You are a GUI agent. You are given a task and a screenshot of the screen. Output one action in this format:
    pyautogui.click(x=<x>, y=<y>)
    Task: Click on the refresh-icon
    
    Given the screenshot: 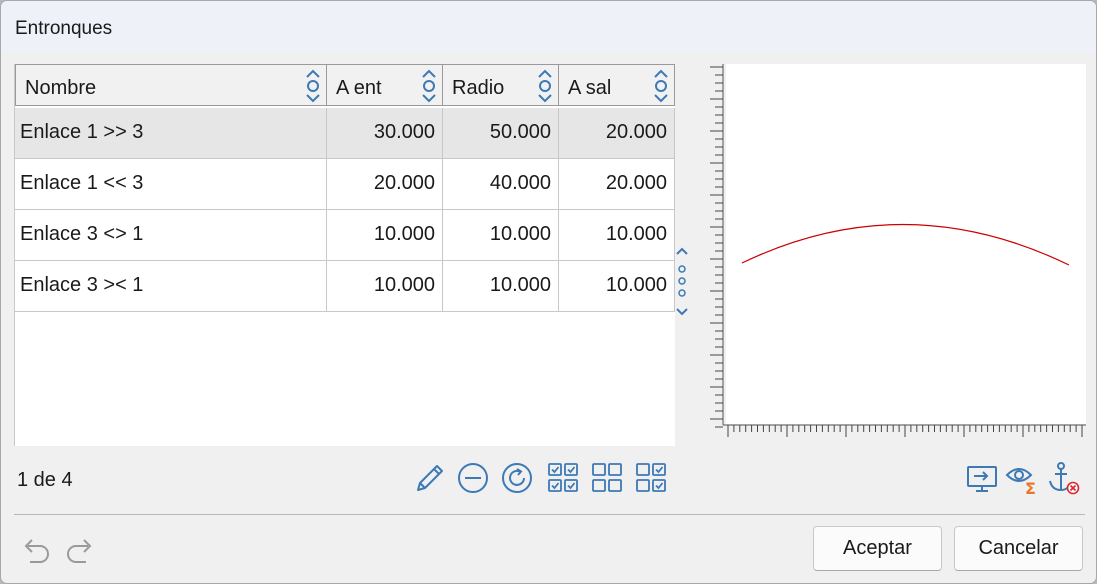 What is the action you would take?
    pyautogui.click(x=517, y=478)
    